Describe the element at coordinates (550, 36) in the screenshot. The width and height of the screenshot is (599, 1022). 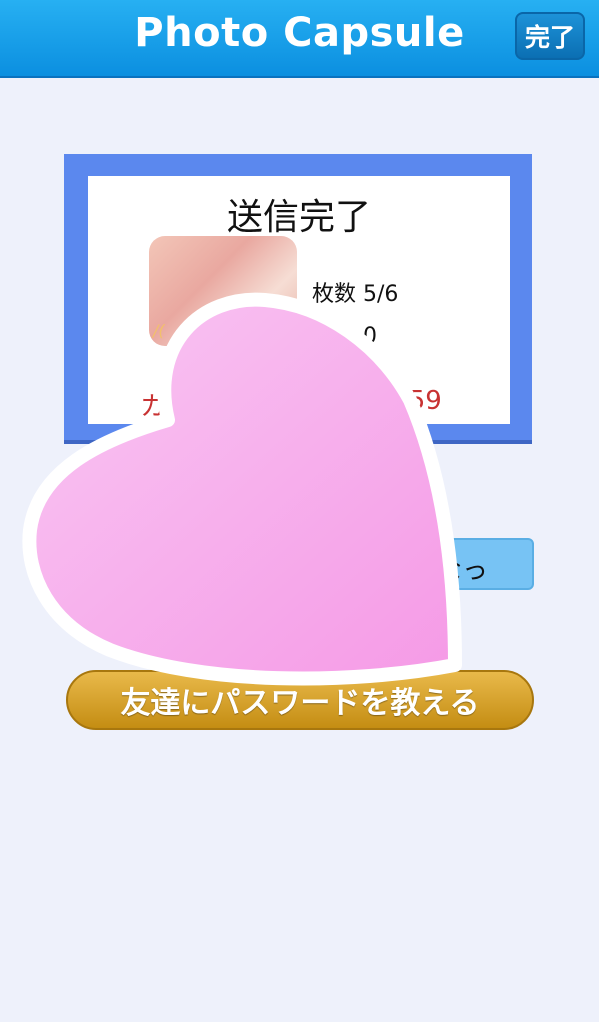
I see `done-button: 完了` at that location.